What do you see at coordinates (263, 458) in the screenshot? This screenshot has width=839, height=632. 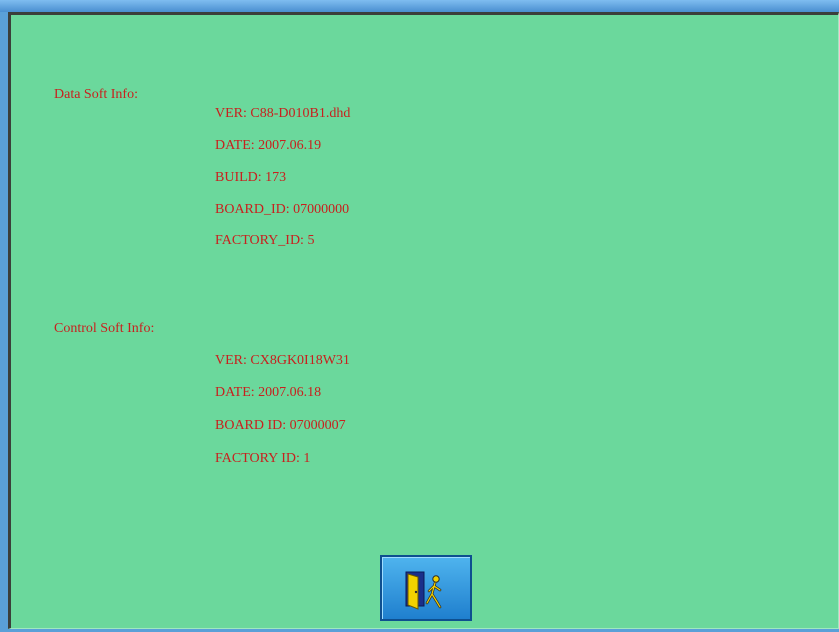 I see `control-soft-factory-id: FACTORY ID: 1` at bounding box center [263, 458].